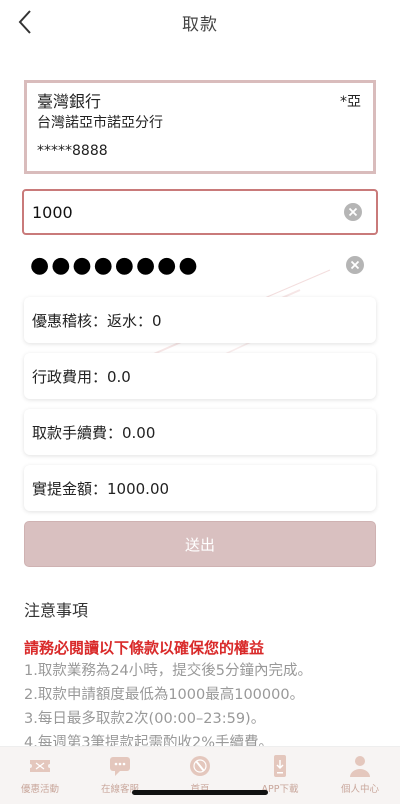 This screenshot has height=804, width=400. I want to click on home-icon, so click(200, 766).